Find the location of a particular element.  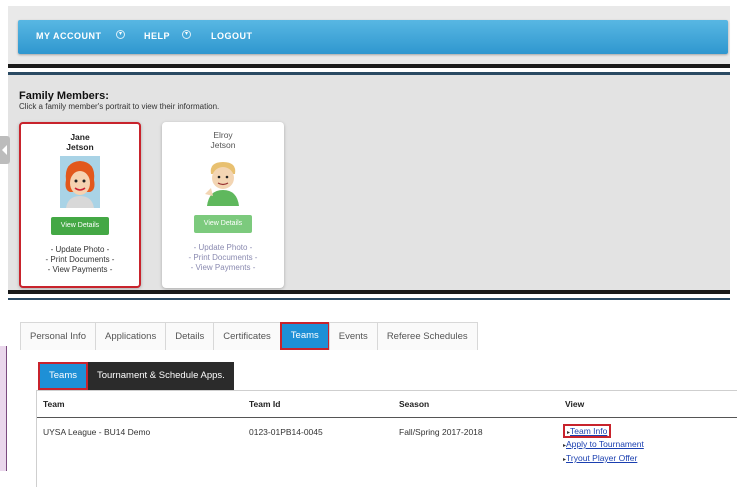

header-divider is located at coordinates (387, 417).